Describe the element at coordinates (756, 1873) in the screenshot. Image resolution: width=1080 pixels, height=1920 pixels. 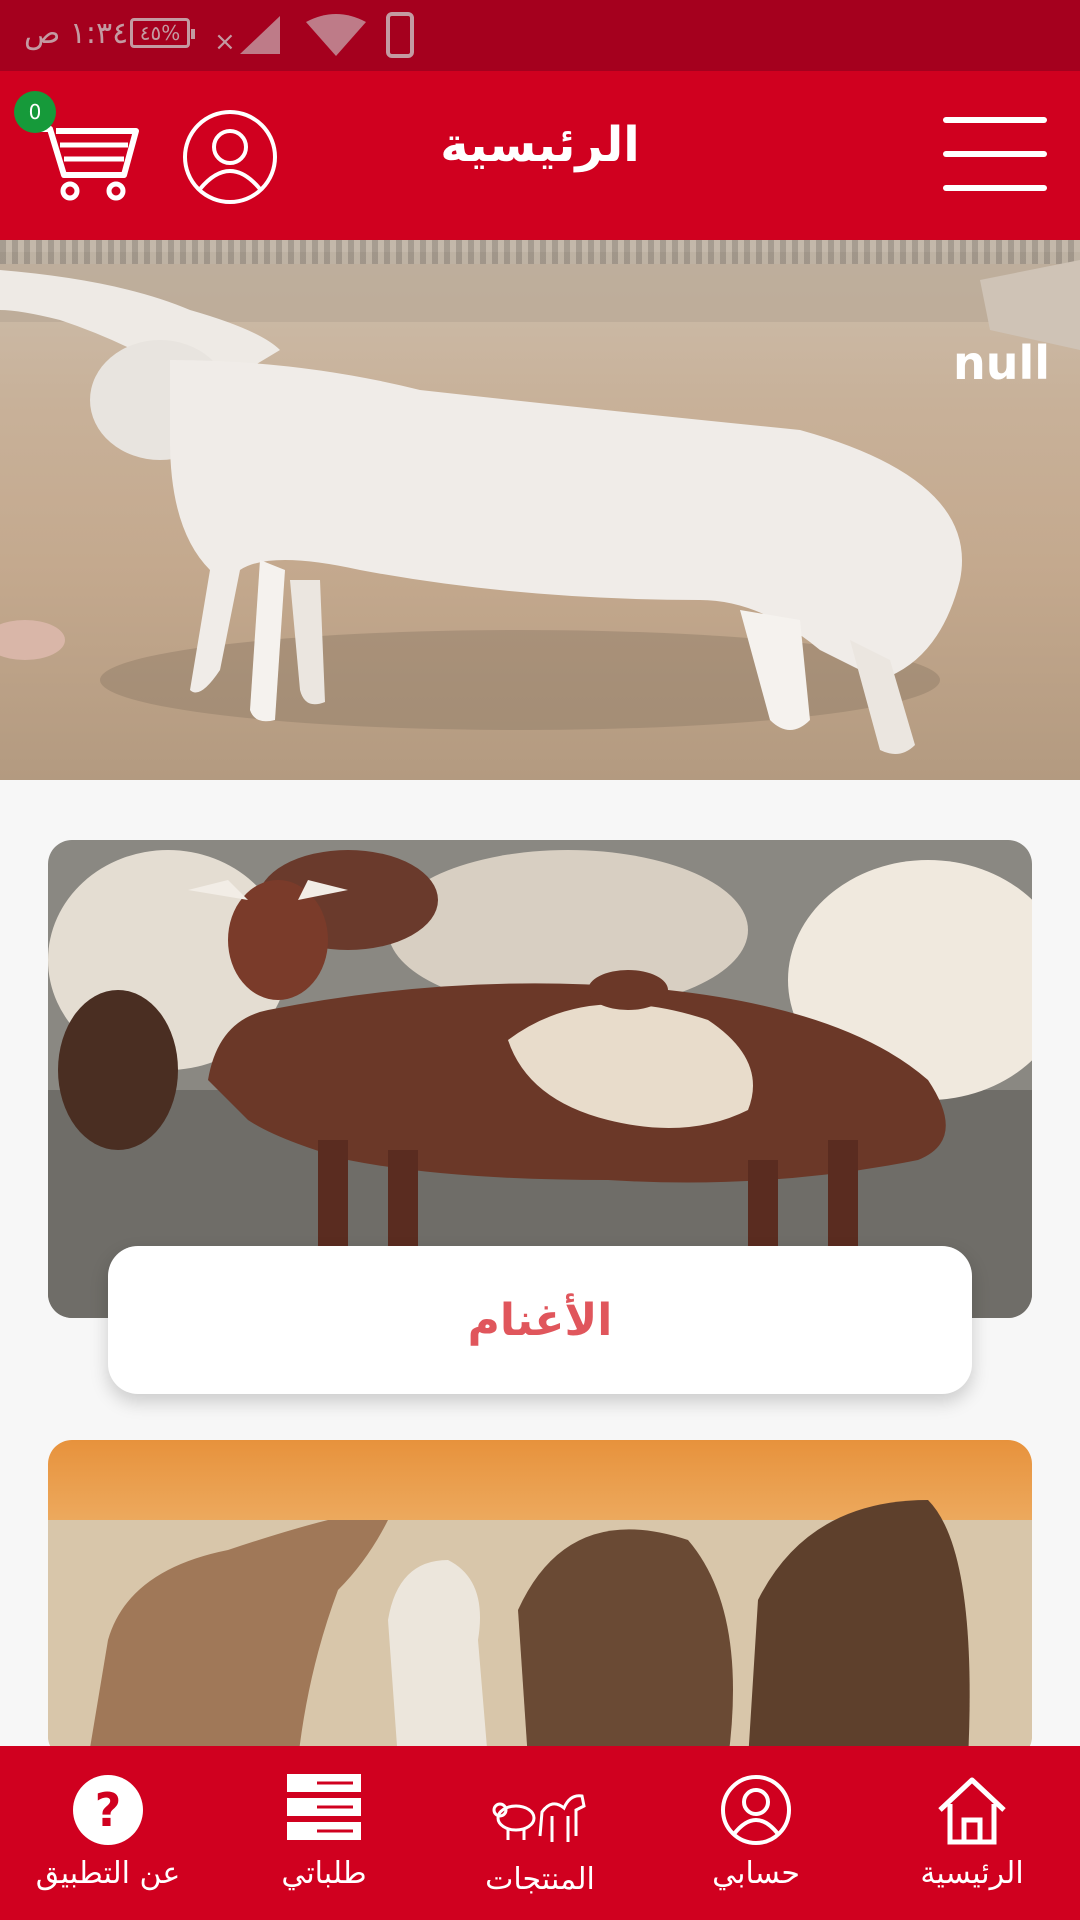
I see `nav-account-label: حسابي` at that location.